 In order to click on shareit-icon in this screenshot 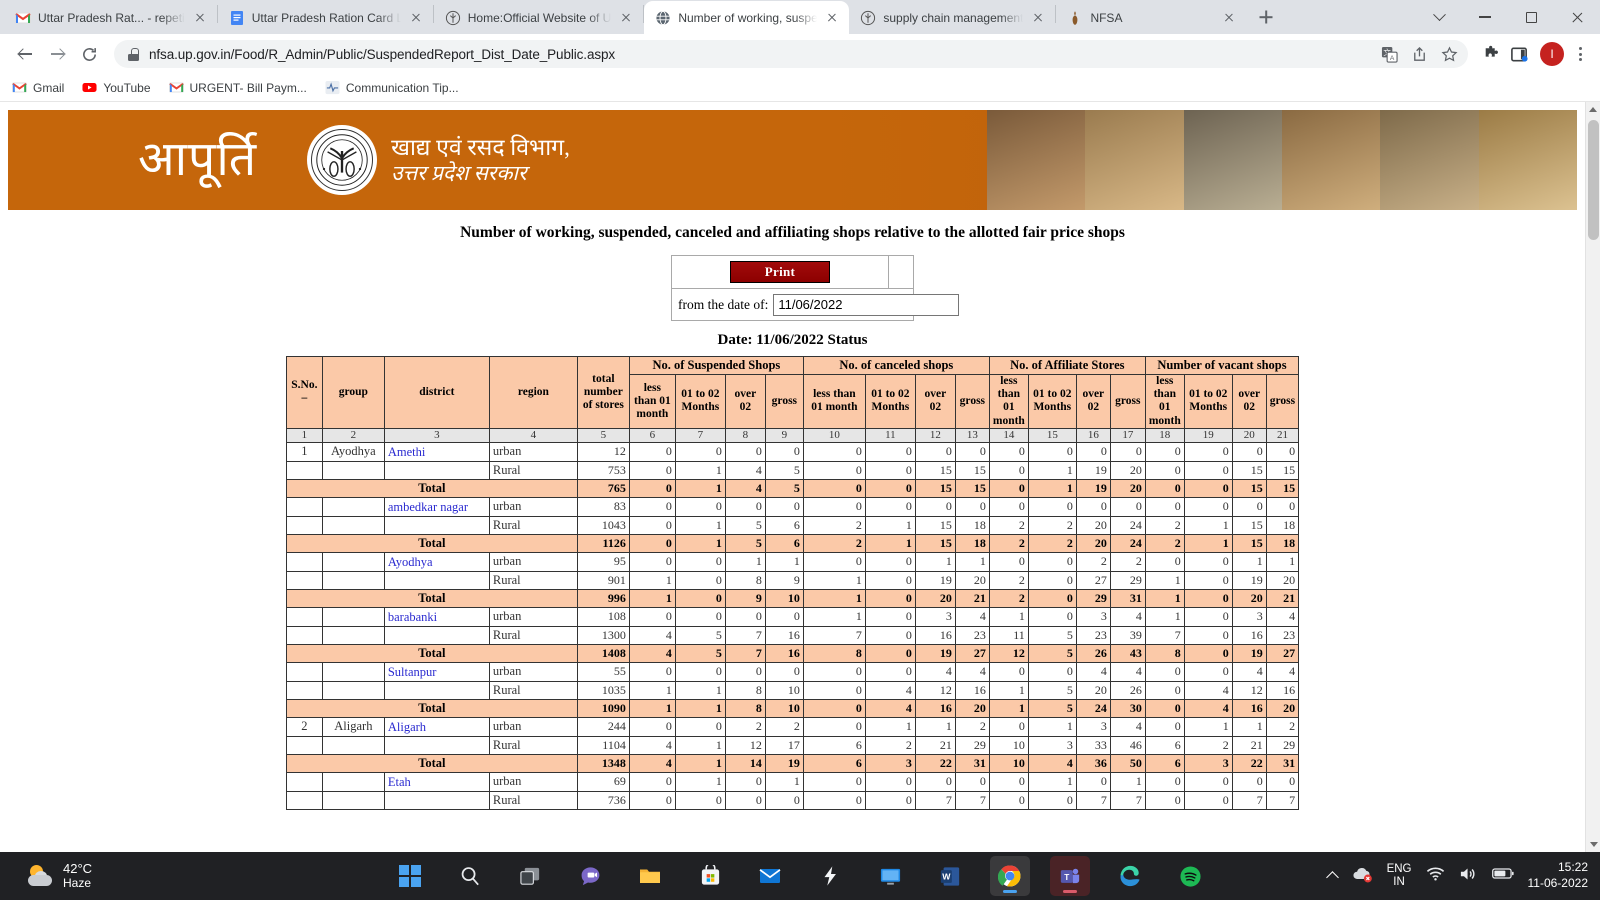, I will do `click(830, 876)`.